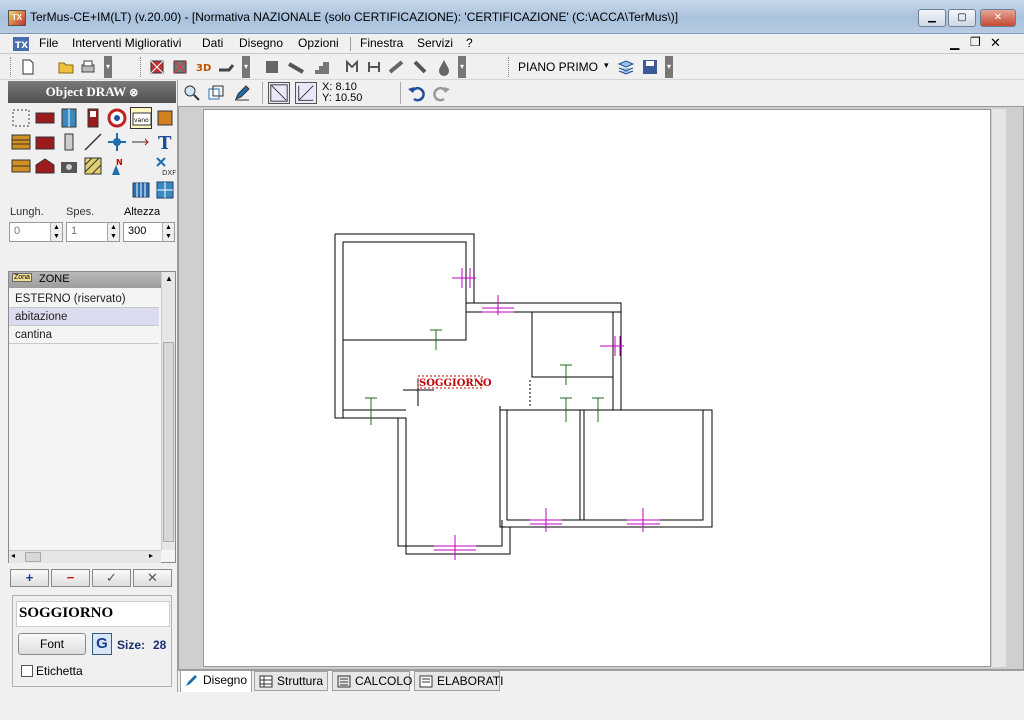  I want to click on height-spinner: ▲ ▼, so click(168, 232).